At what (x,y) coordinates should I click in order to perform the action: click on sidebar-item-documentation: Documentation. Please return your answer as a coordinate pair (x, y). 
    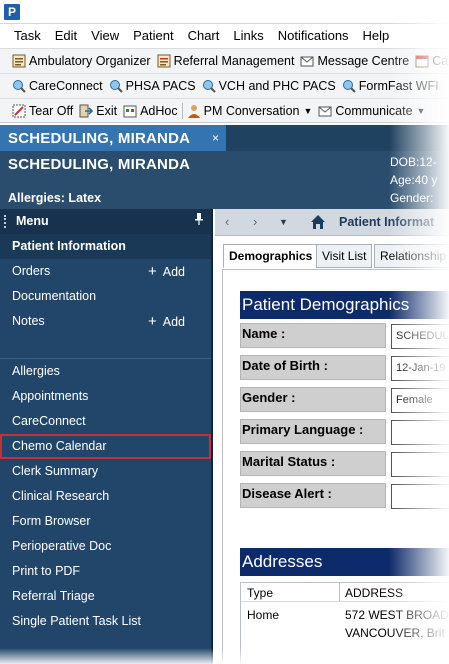
    Looking at the image, I should click on (105, 296).